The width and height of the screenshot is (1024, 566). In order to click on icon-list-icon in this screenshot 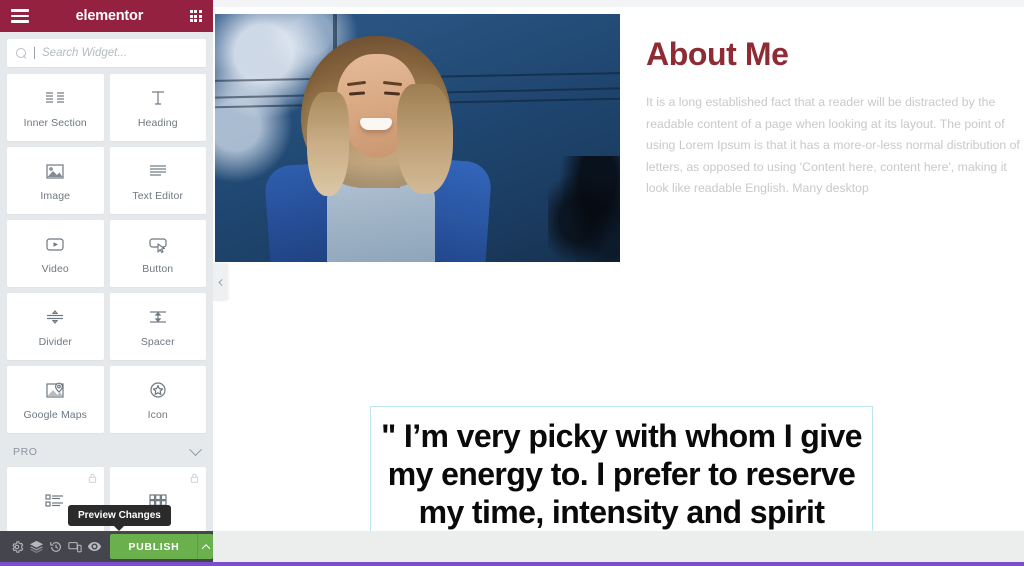, I will do `click(55, 501)`.